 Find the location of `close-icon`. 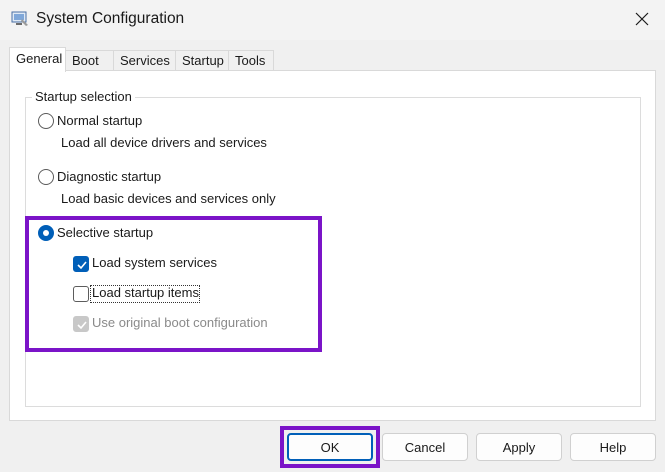

close-icon is located at coordinates (642, 20).